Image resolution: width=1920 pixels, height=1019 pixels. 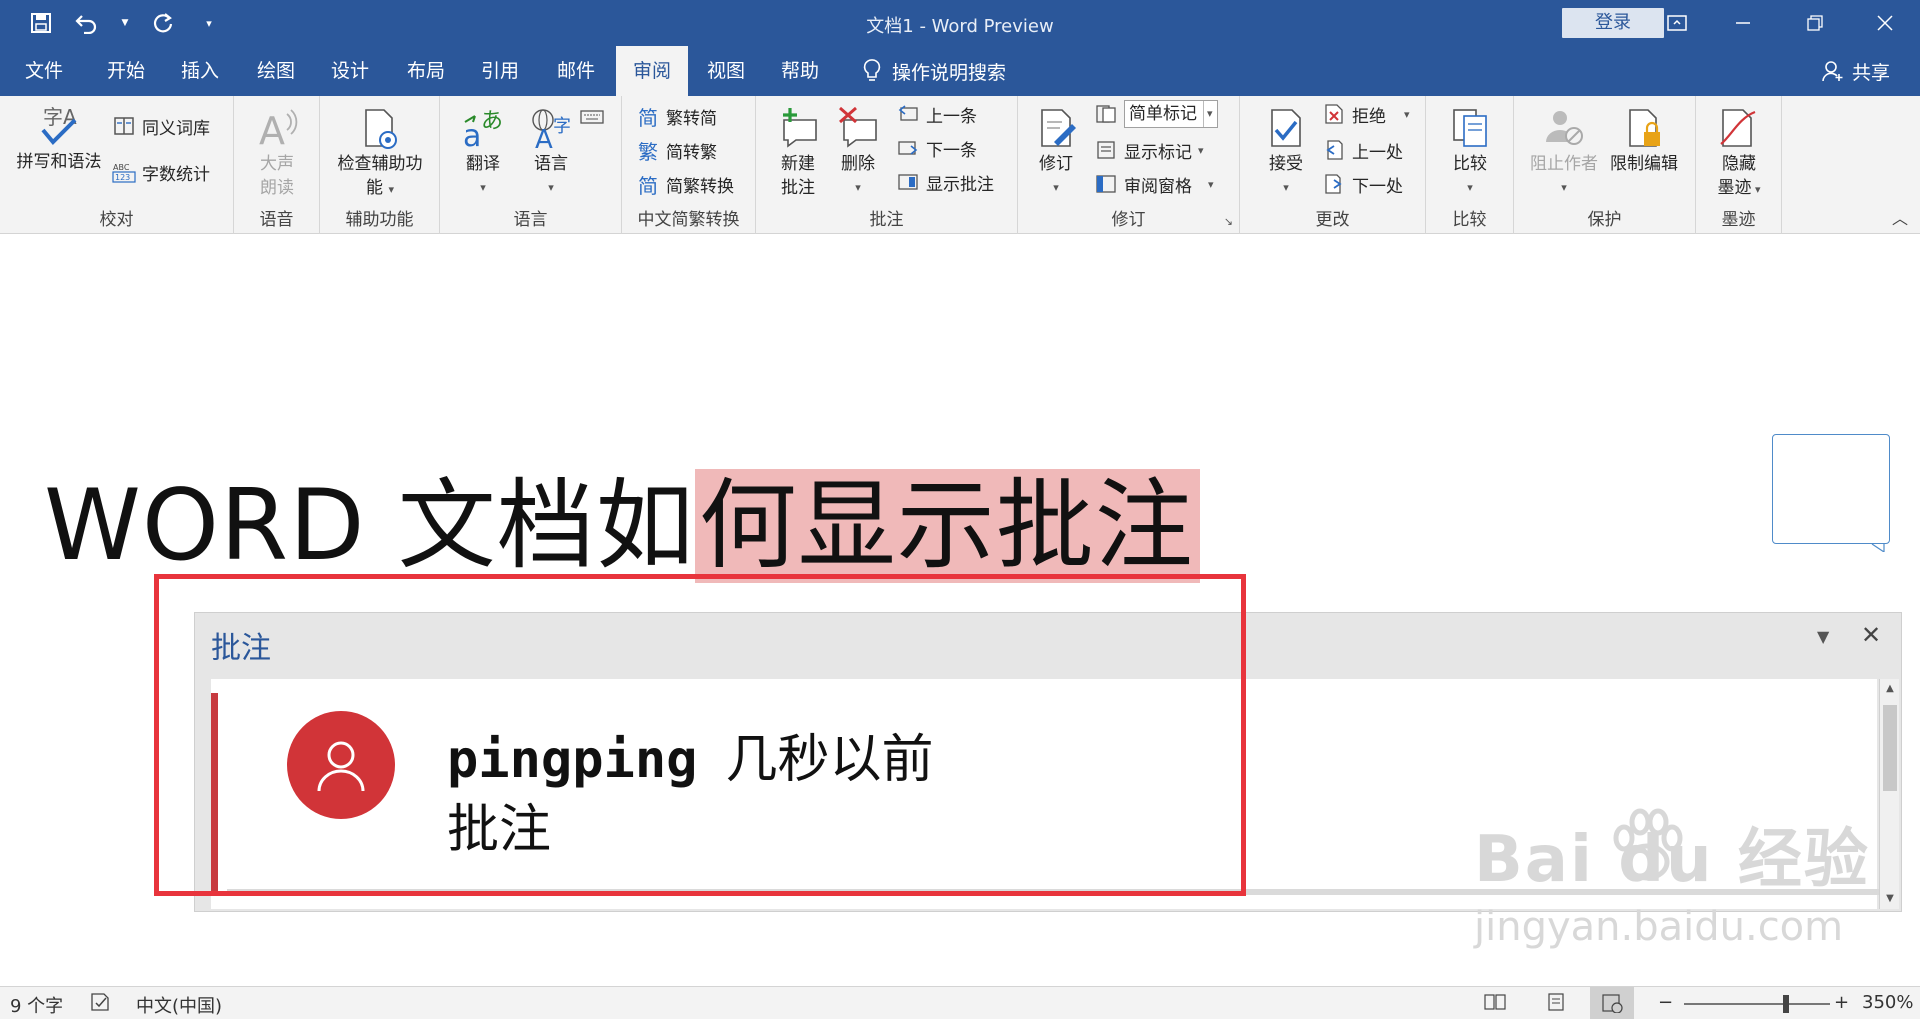 I want to click on group-label-protect: 保护, so click(x=1604, y=220).